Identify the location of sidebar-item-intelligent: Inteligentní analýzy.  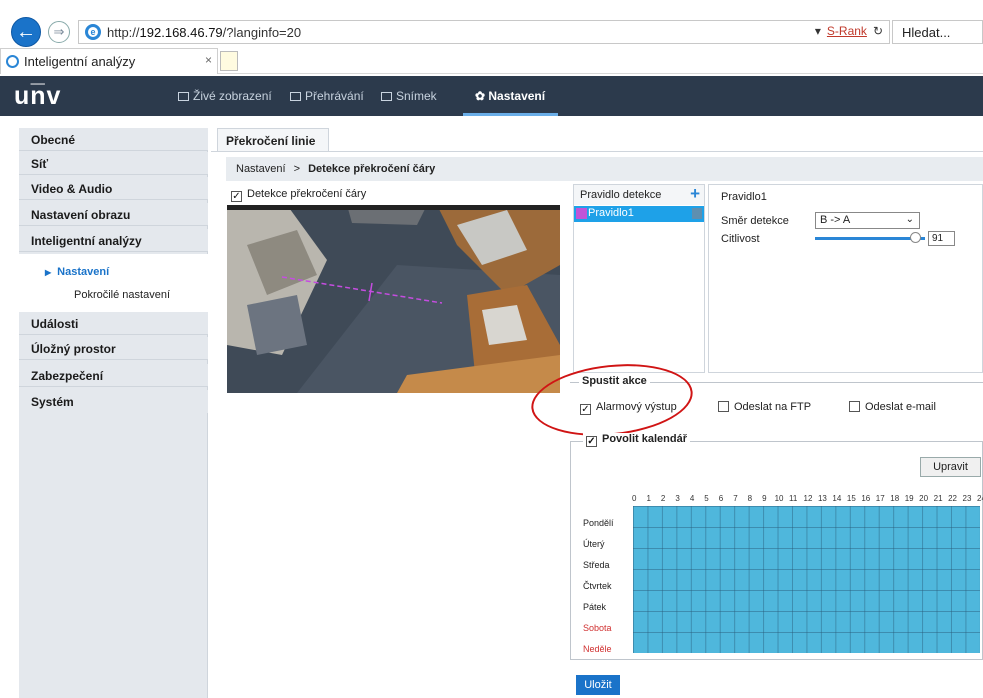
(113, 240).